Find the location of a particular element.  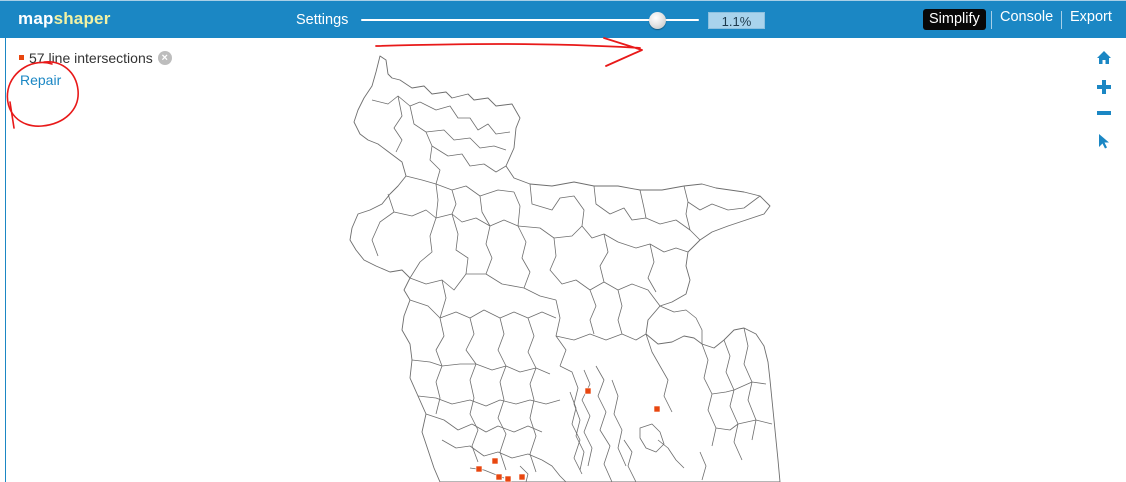

simplify-slider-handle is located at coordinates (657, 20).